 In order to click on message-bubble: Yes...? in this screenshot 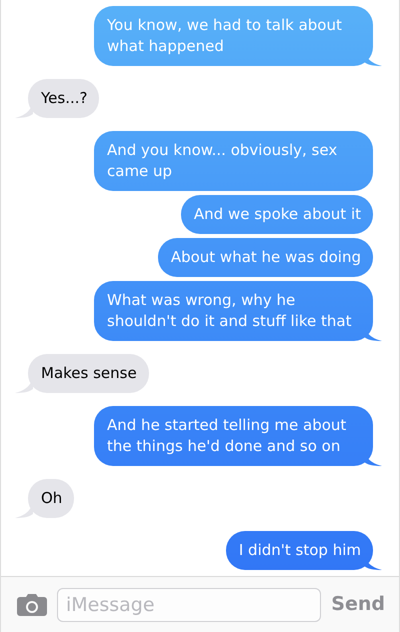, I will do `click(64, 98)`.